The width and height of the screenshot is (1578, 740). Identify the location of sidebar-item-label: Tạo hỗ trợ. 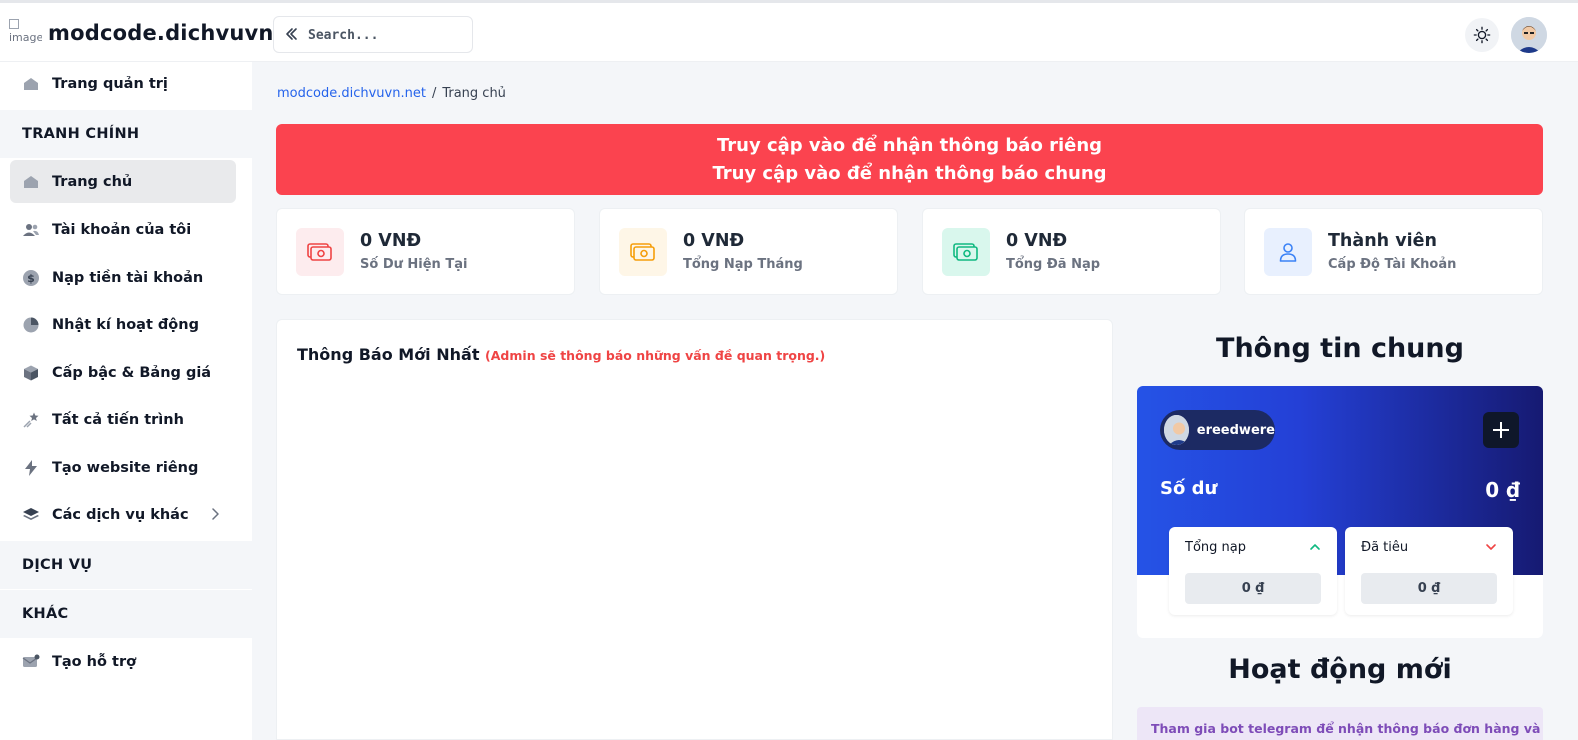
(94, 661).